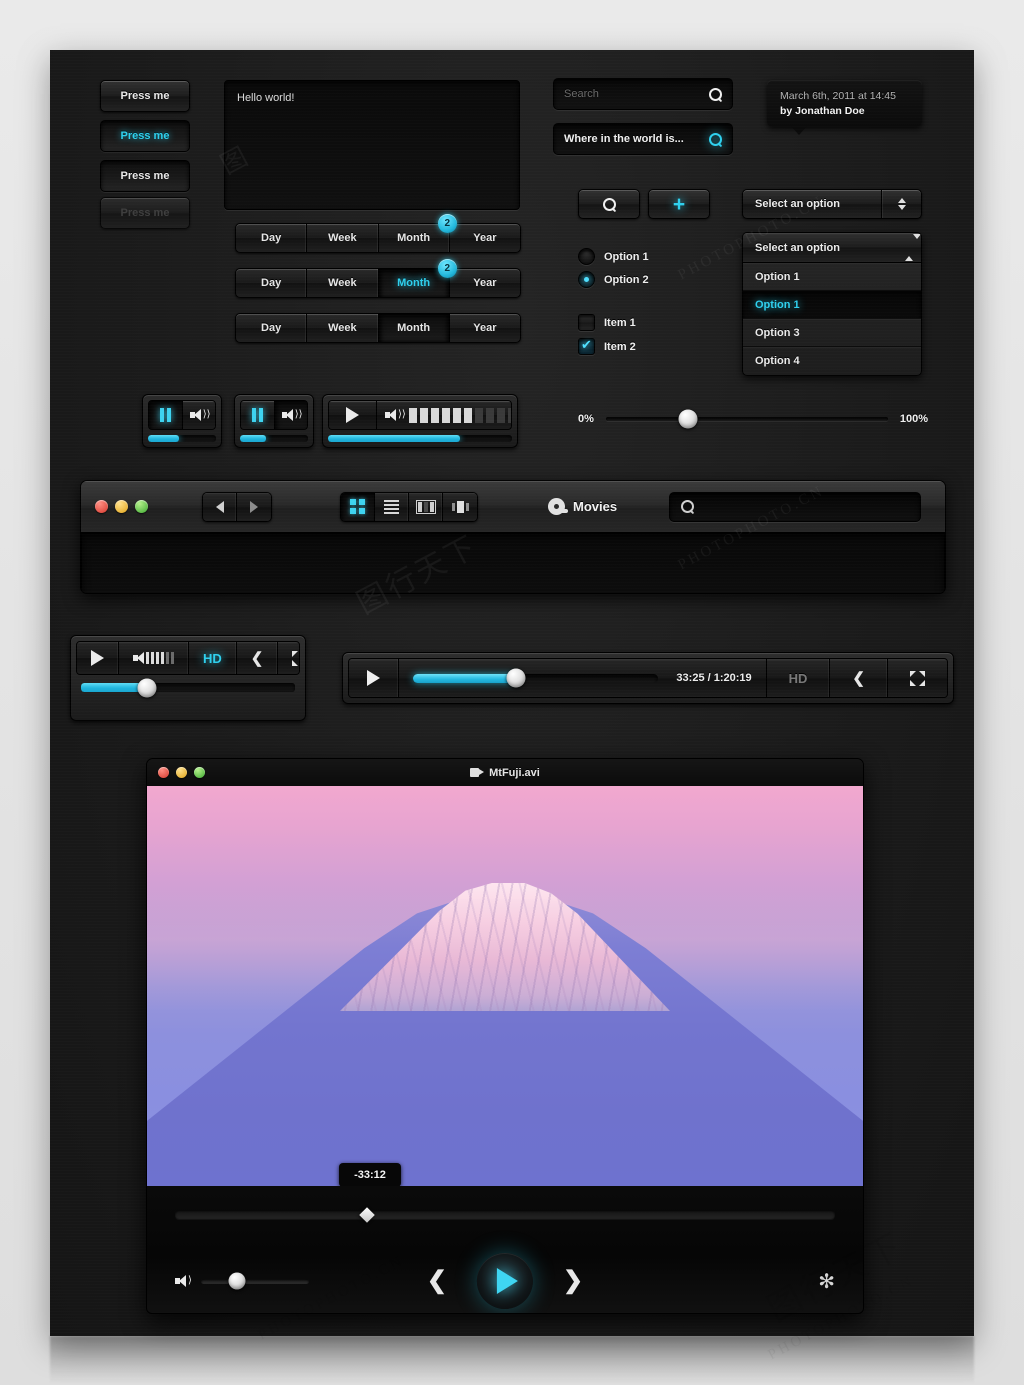 Image resolution: width=1024 pixels, height=1385 pixels. What do you see at coordinates (832, 361) in the screenshot?
I see `select-option-3: Option 4` at bounding box center [832, 361].